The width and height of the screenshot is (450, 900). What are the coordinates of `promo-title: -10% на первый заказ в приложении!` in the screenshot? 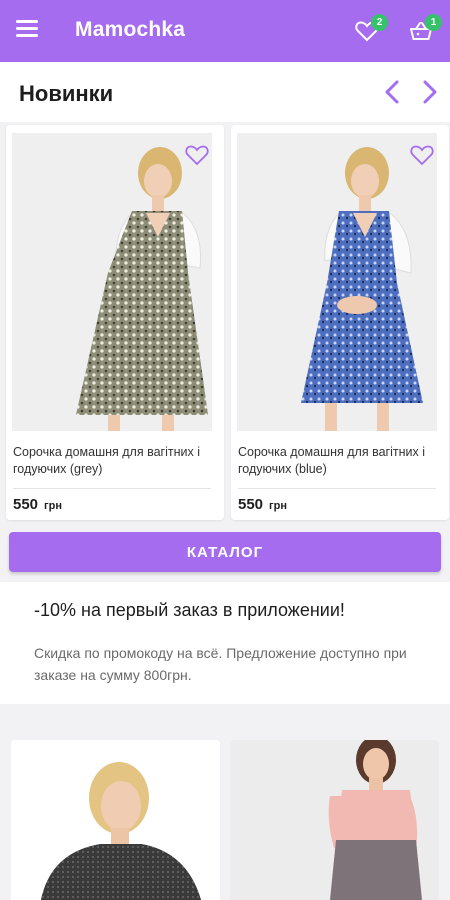 It's located at (189, 610).